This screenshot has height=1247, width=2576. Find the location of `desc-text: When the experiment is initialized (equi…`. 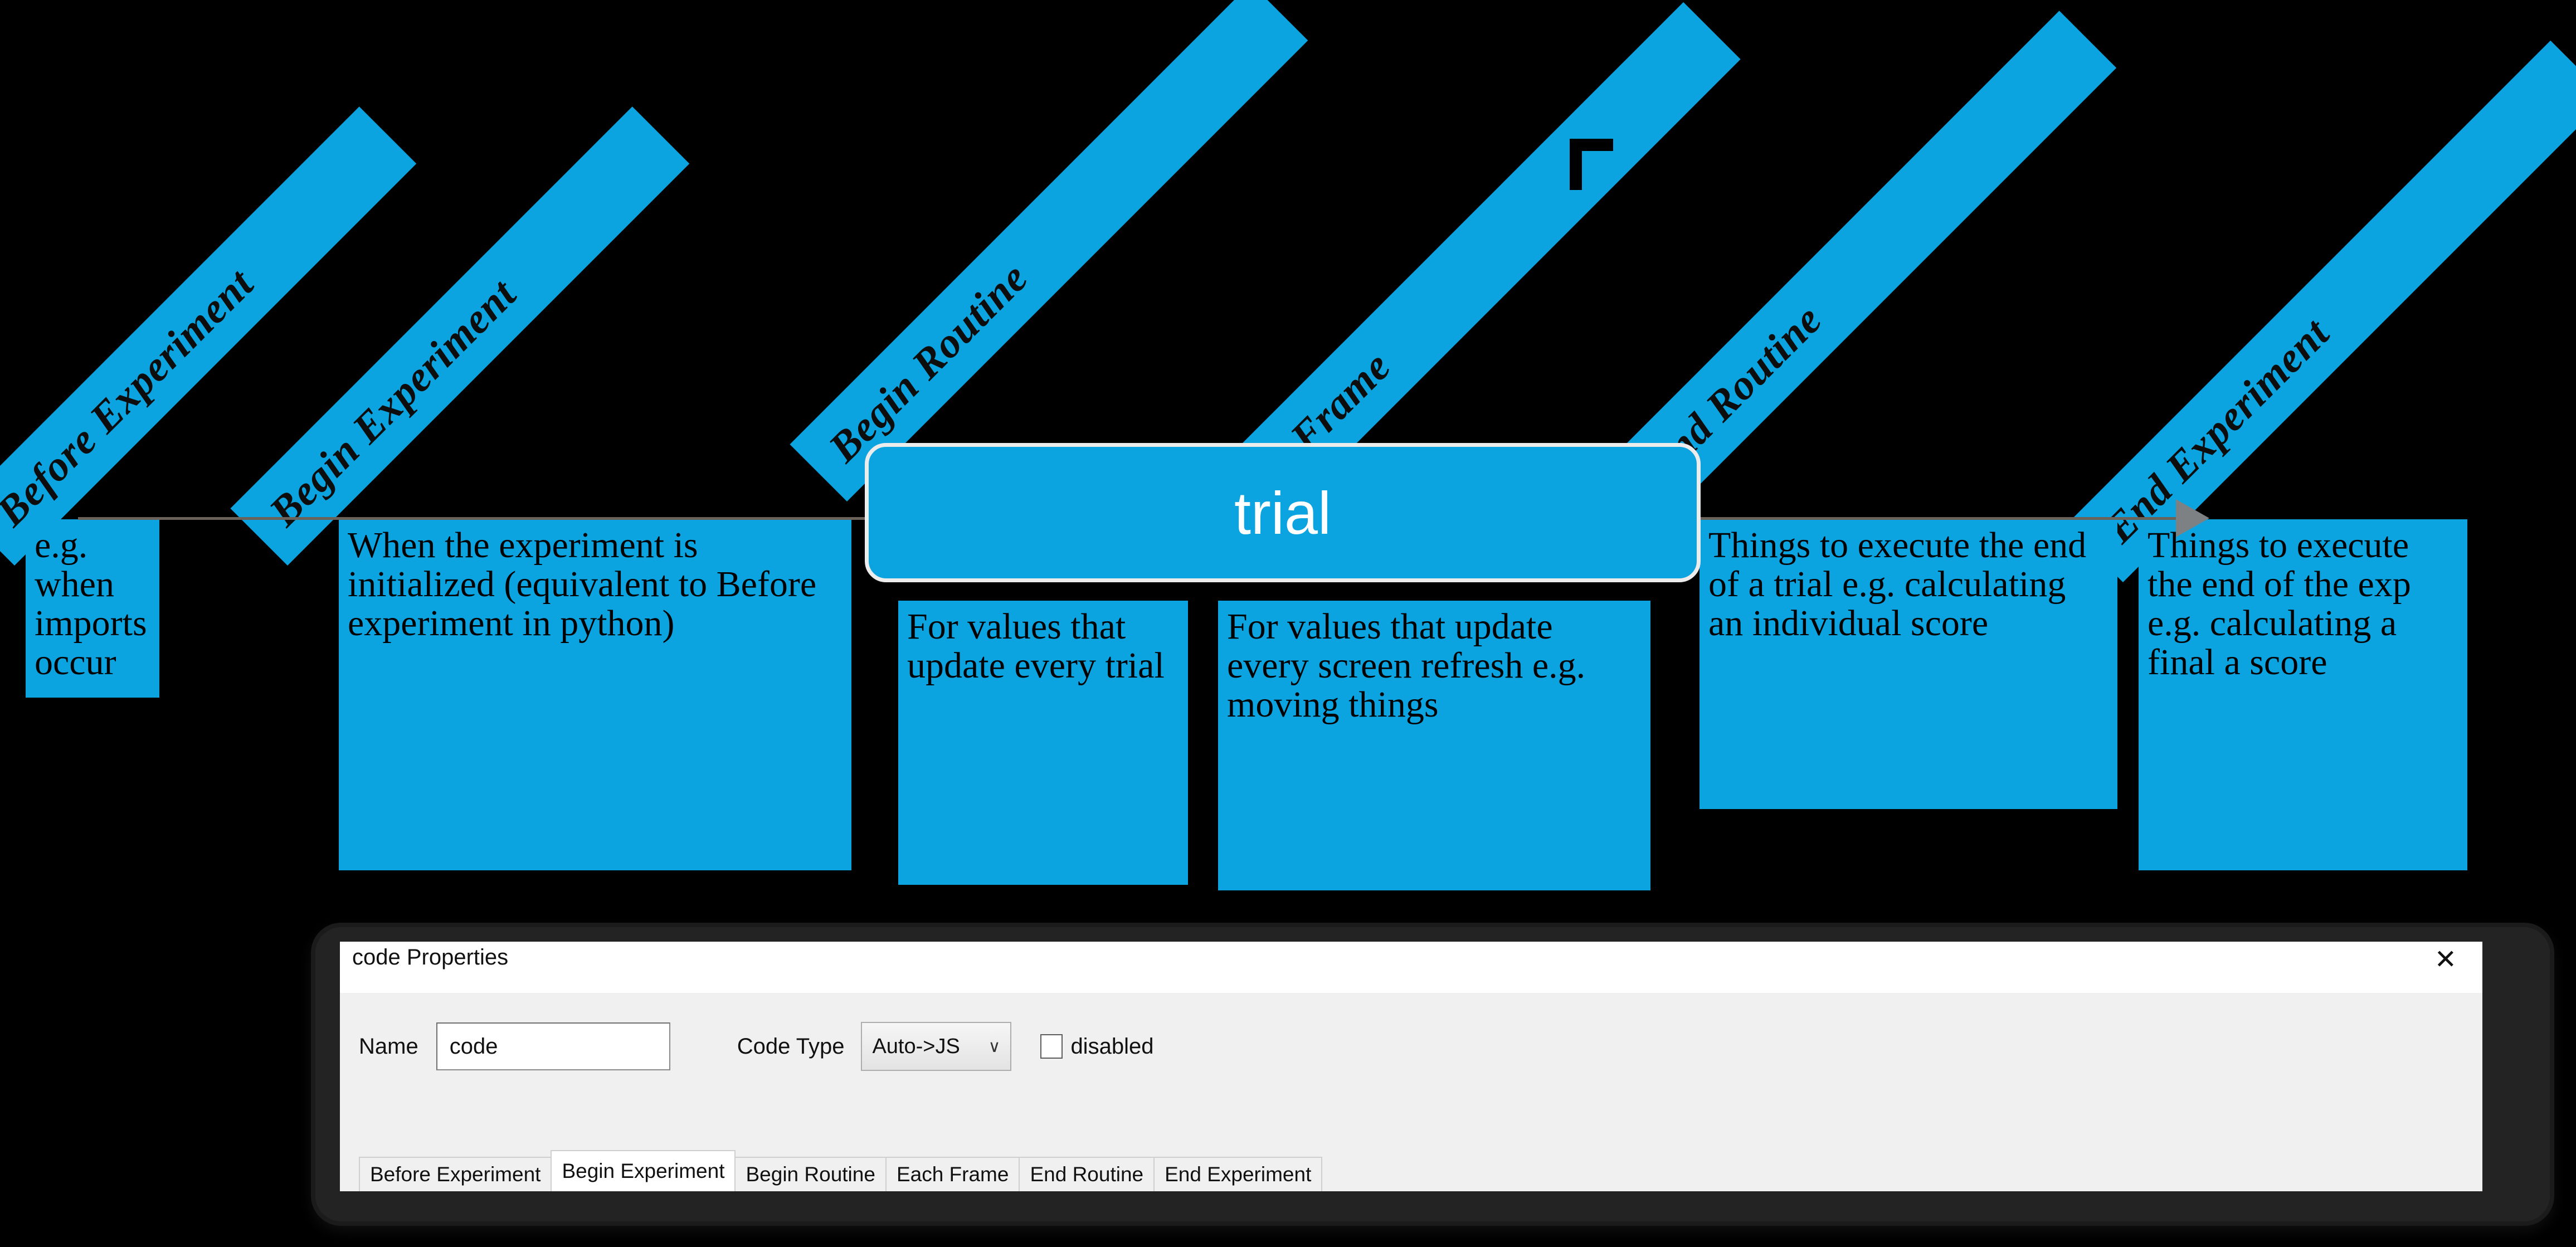

desc-text: When the experiment is initialized (equi… is located at coordinates (582, 584).